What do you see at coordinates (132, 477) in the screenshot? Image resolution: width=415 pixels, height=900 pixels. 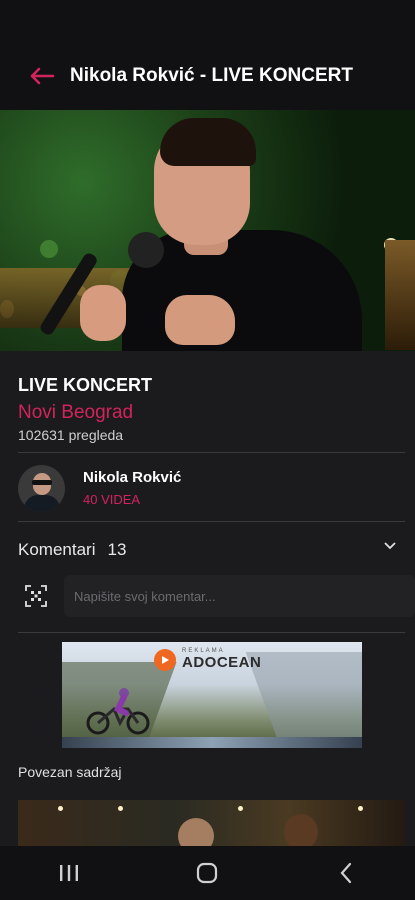 I see `channel-name: Nikola Rokvić` at bounding box center [132, 477].